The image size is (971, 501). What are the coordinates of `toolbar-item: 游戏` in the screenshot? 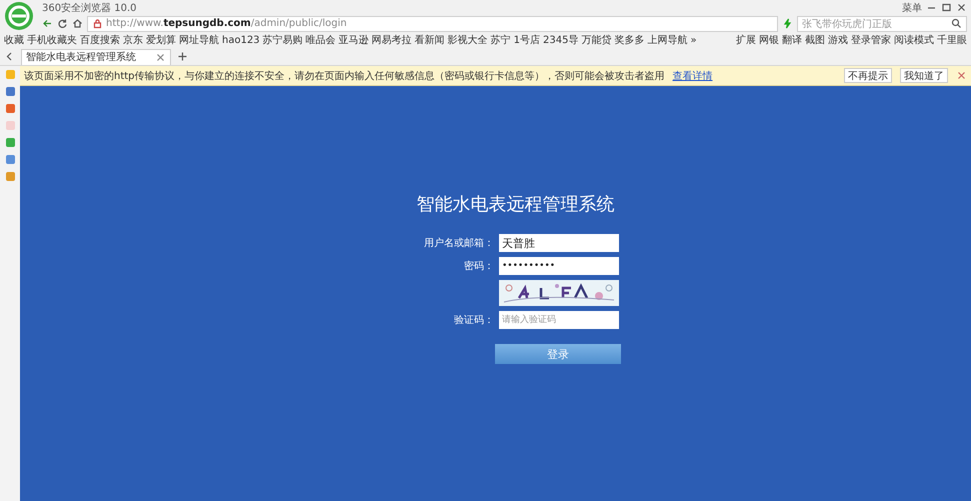 It's located at (838, 40).